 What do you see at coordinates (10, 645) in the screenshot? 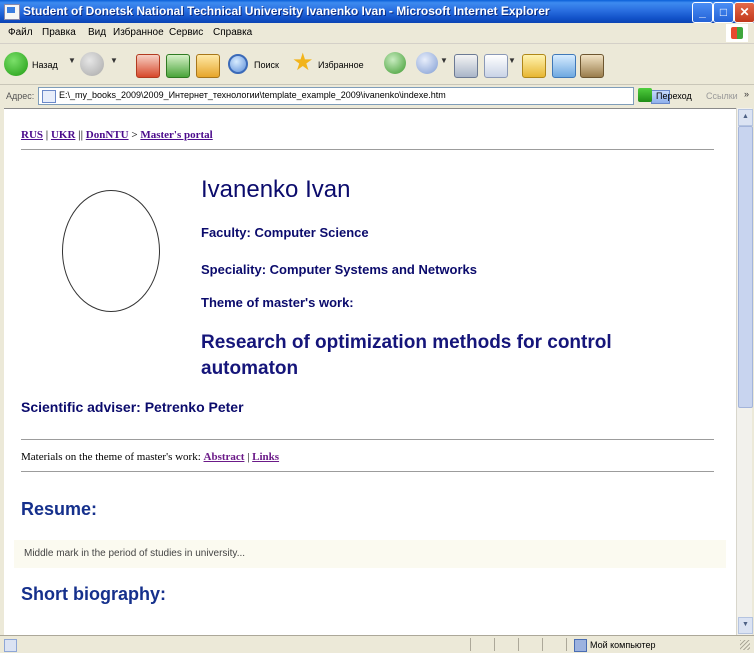
I see `status-page-icon` at bounding box center [10, 645].